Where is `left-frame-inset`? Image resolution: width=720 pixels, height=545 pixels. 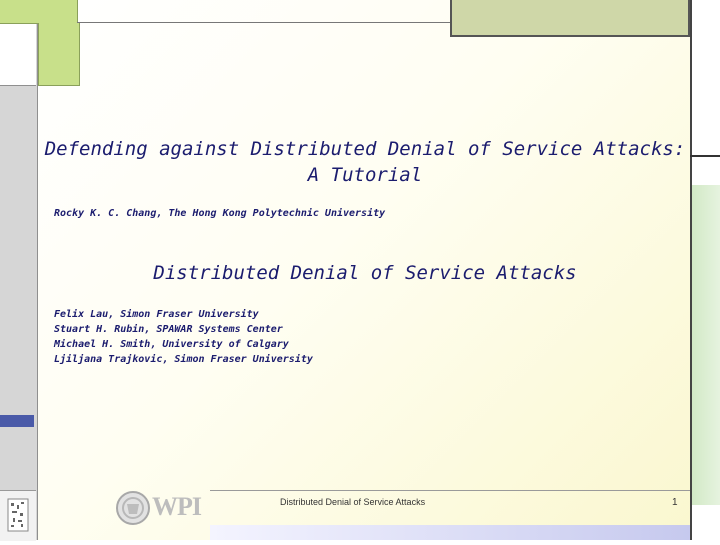
left-frame-inset is located at coordinates (18, 54).